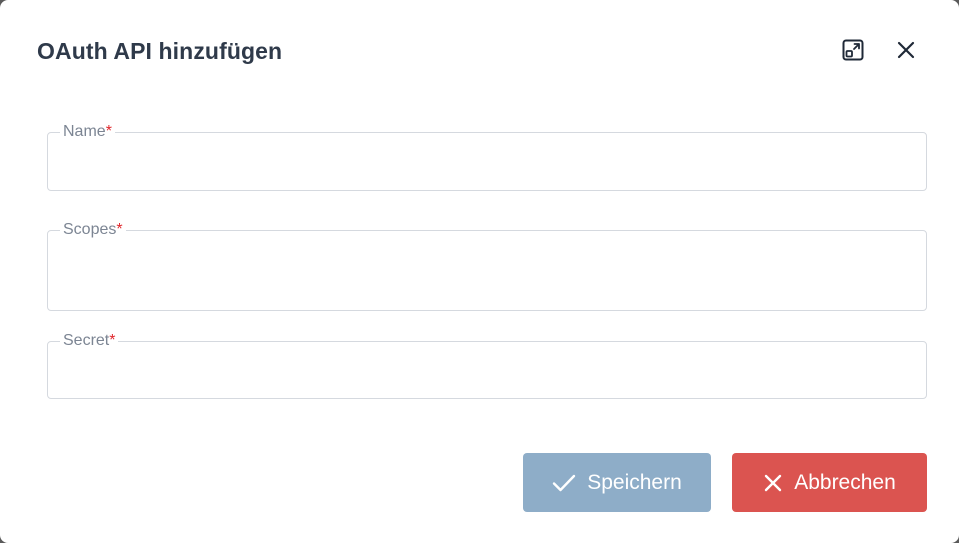 This screenshot has height=543, width=959. I want to click on close-button, so click(906, 50).